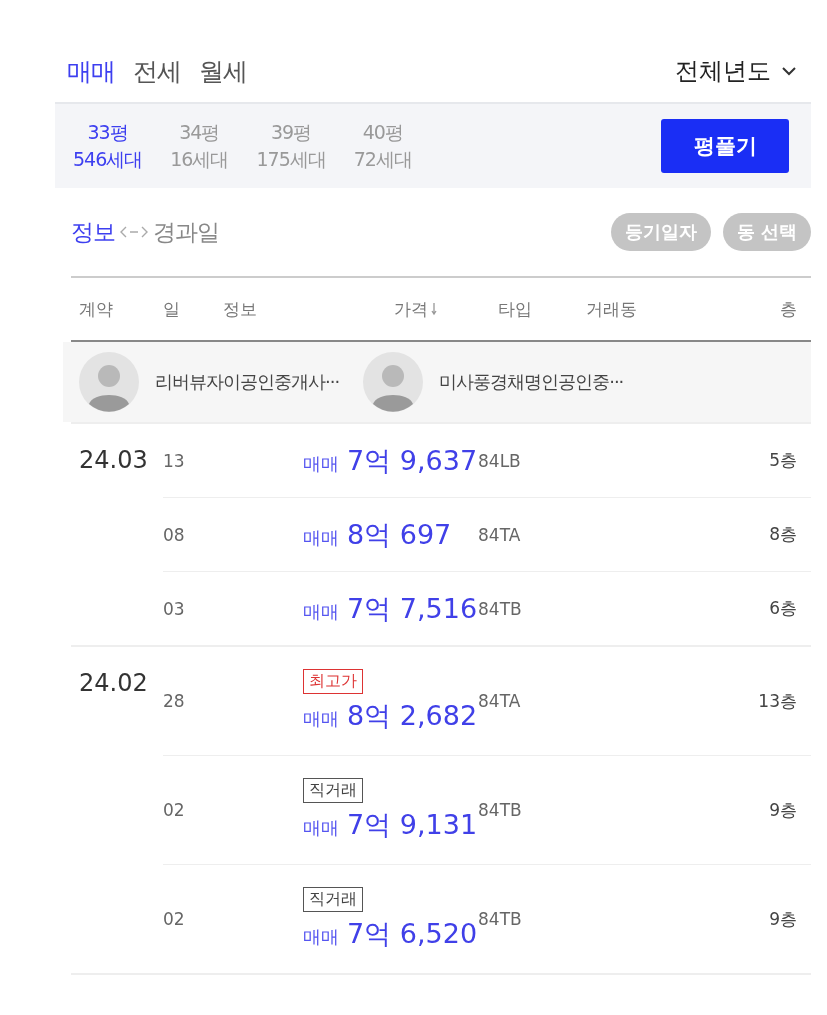  I want to click on year-dropdown: 전체년도, so click(736, 71).